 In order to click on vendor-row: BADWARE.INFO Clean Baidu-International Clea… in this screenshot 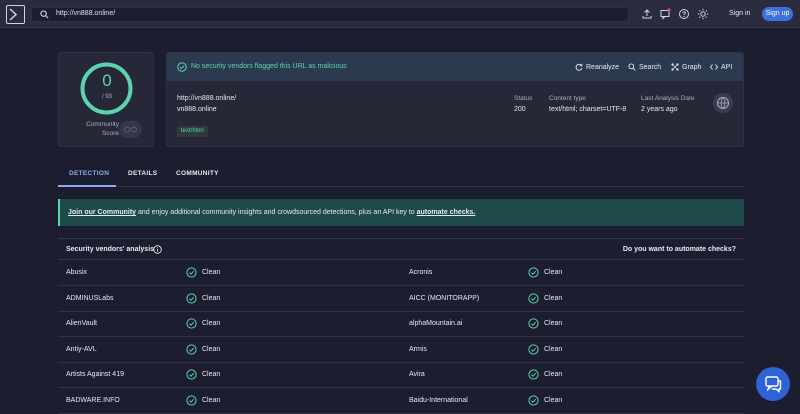, I will do `click(401, 401)`.